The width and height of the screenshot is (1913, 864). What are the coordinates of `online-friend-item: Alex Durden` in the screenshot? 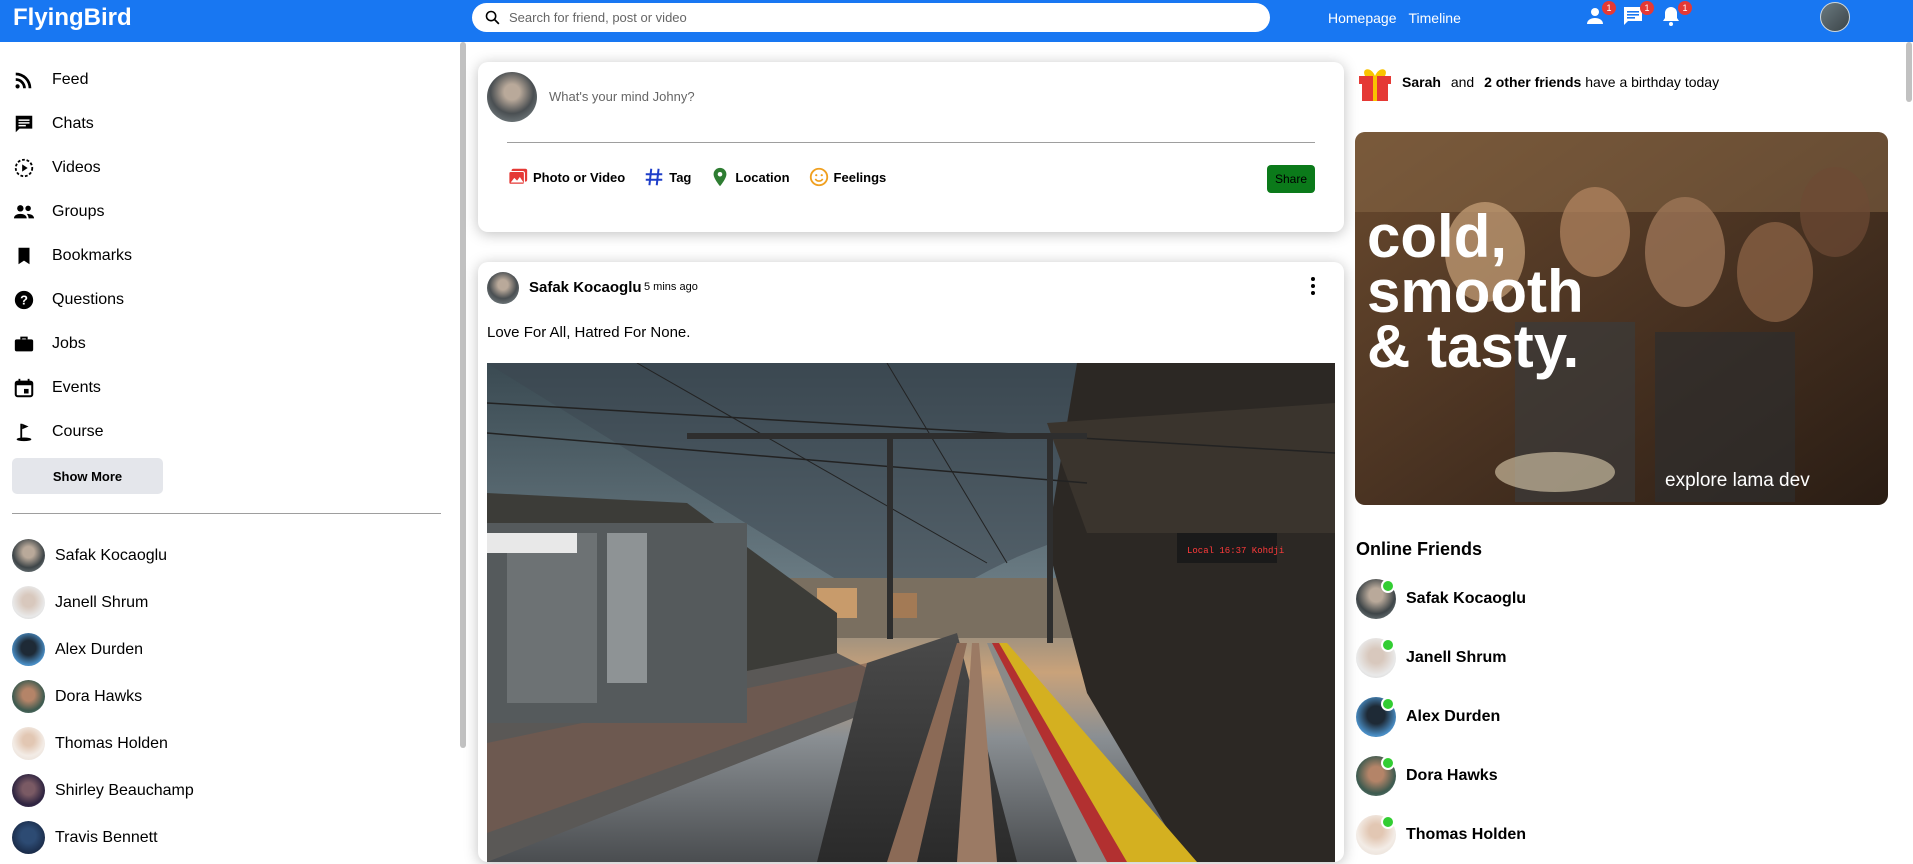 It's located at (1441, 716).